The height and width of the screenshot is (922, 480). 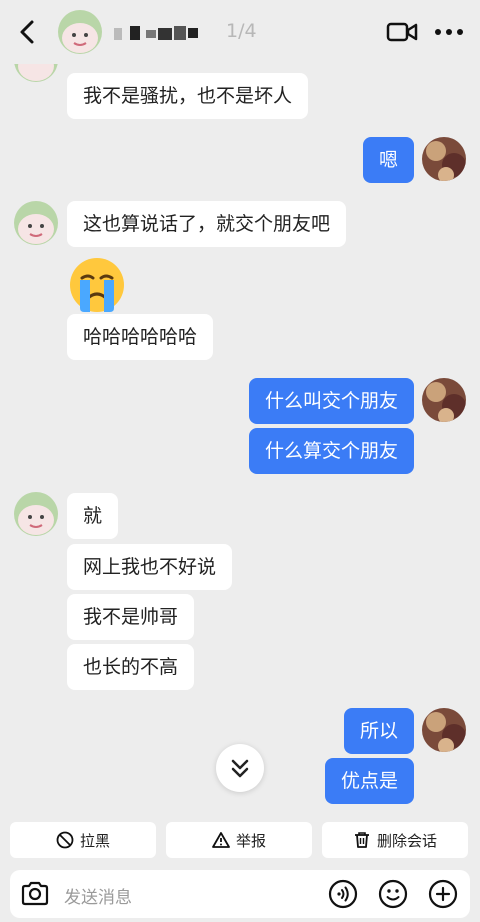 What do you see at coordinates (150, 567) in the screenshot?
I see `message-bubble-incoming: 网上我也不好说` at bounding box center [150, 567].